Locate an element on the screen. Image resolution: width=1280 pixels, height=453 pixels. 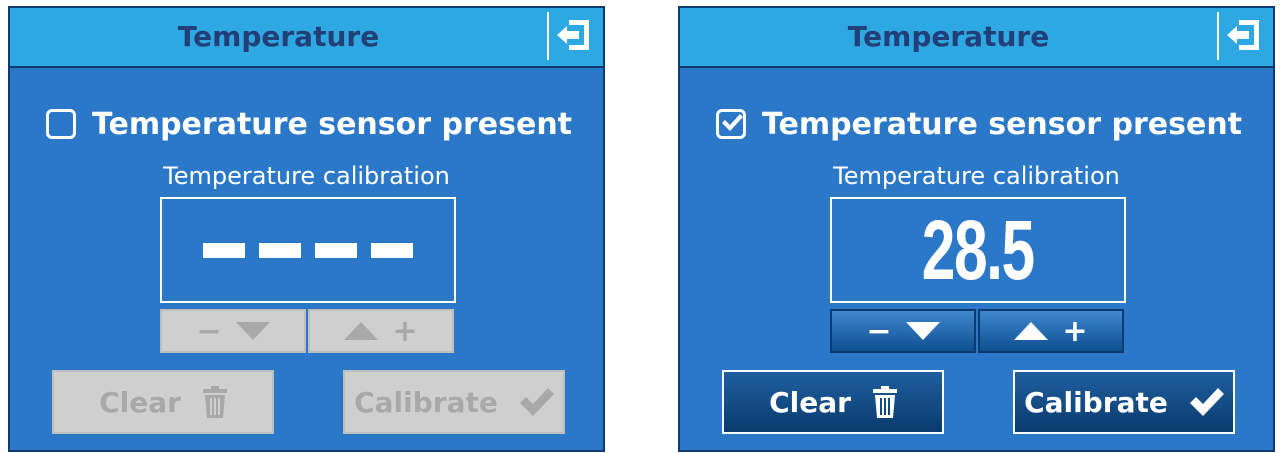
empty-value-placeholder is located at coordinates (308, 250).